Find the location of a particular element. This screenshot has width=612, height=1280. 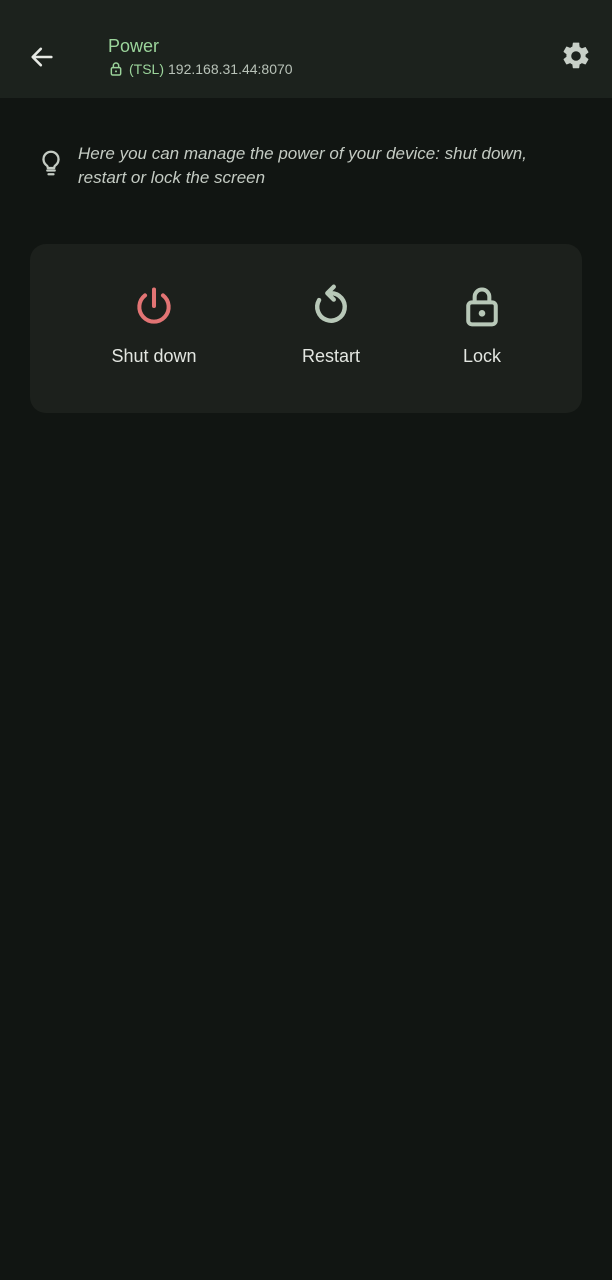

back-button is located at coordinates (42, 57).